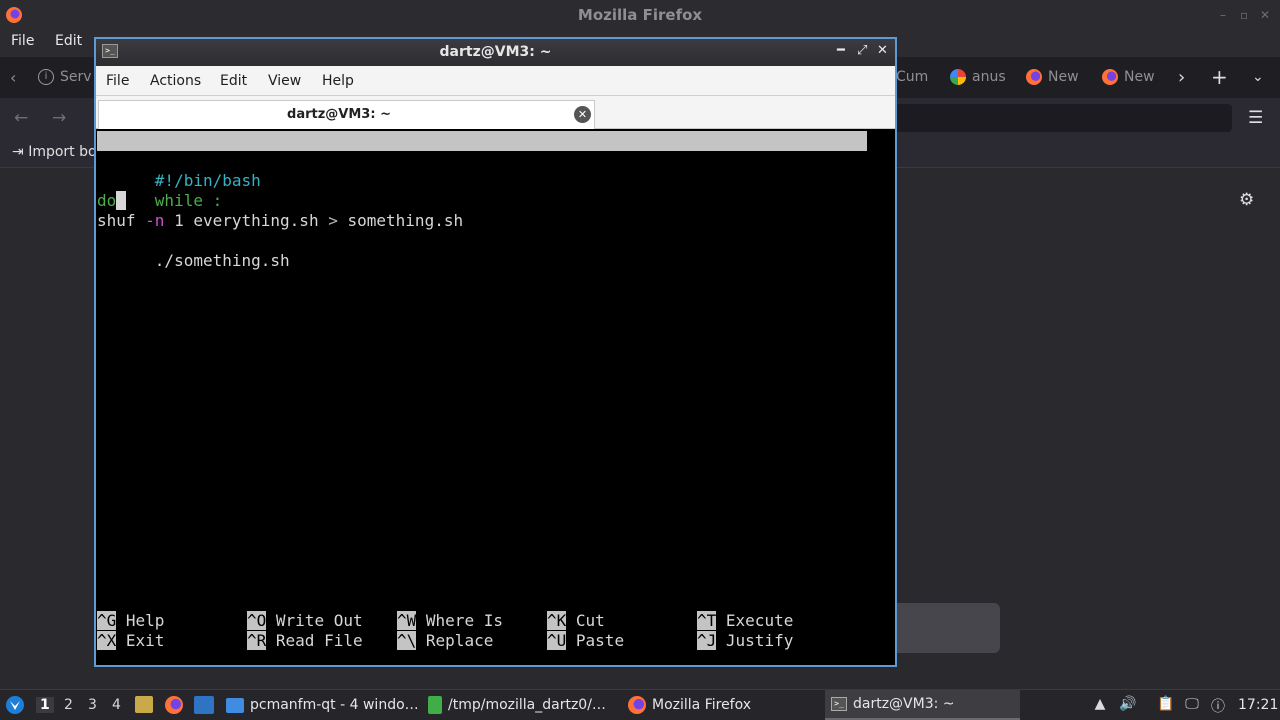 Image resolution: width=1280 pixels, height=720 pixels. What do you see at coordinates (1255, 118) in the screenshot?
I see `hamburger-menu-icon: ☰` at bounding box center [1255, 118].